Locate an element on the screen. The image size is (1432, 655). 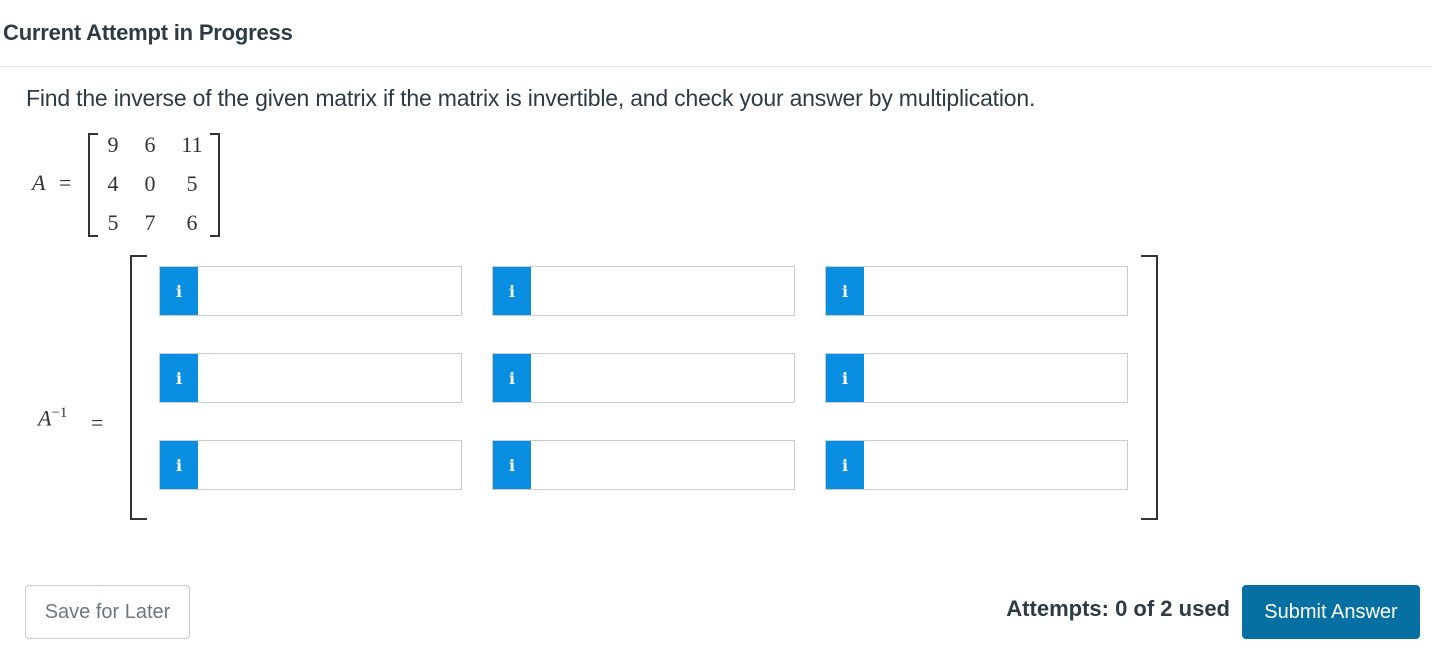
answer-input-r1c1 is located at coordinates (329, 291).